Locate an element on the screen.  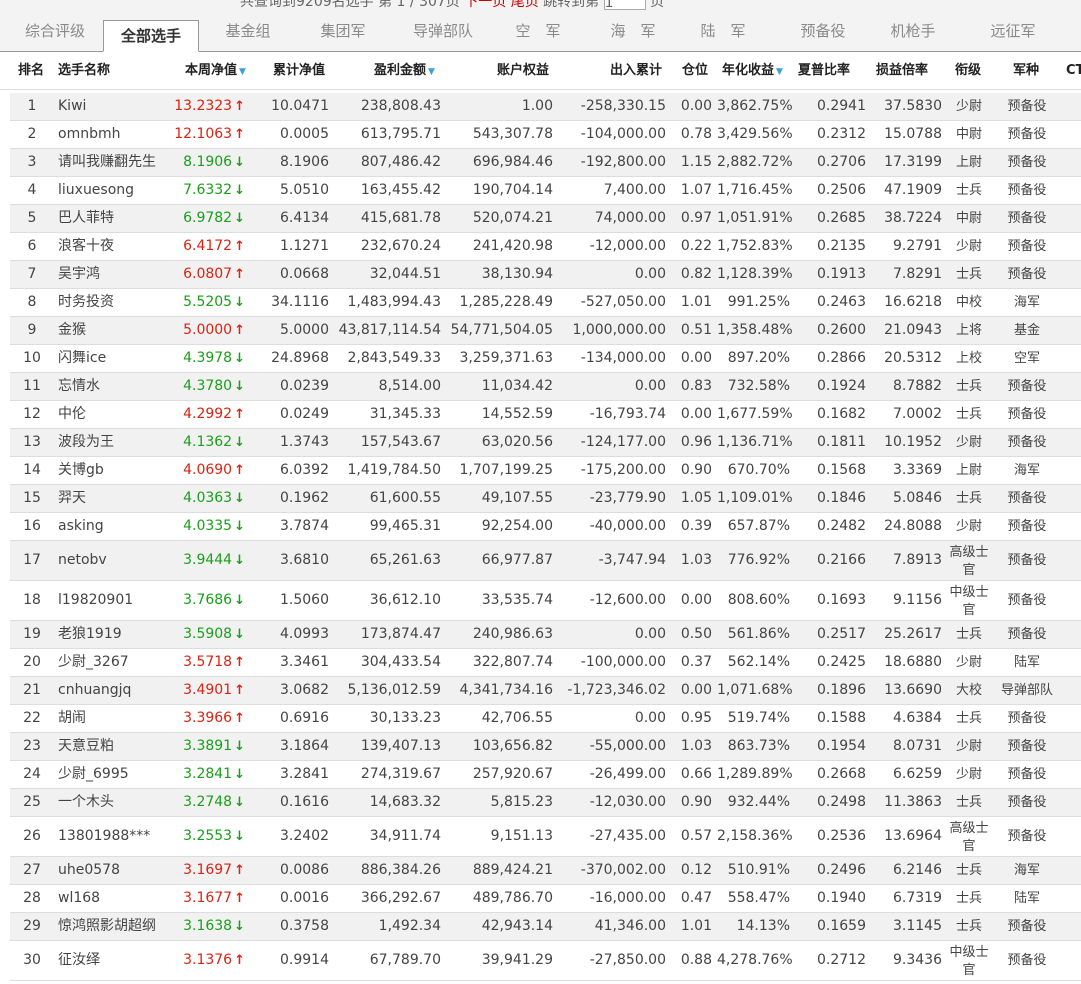
position-ratio: 1.05 is located at coordinates (696, 498).